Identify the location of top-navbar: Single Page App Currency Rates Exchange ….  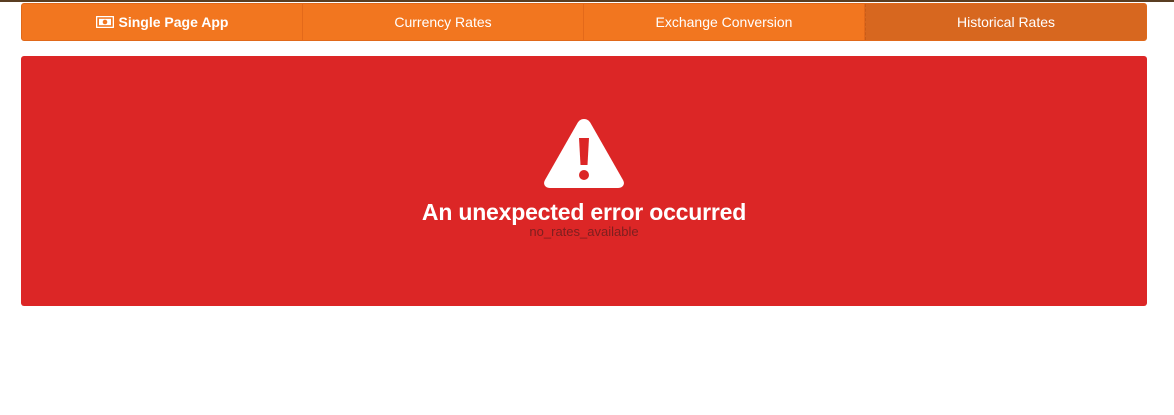
(584, 22).